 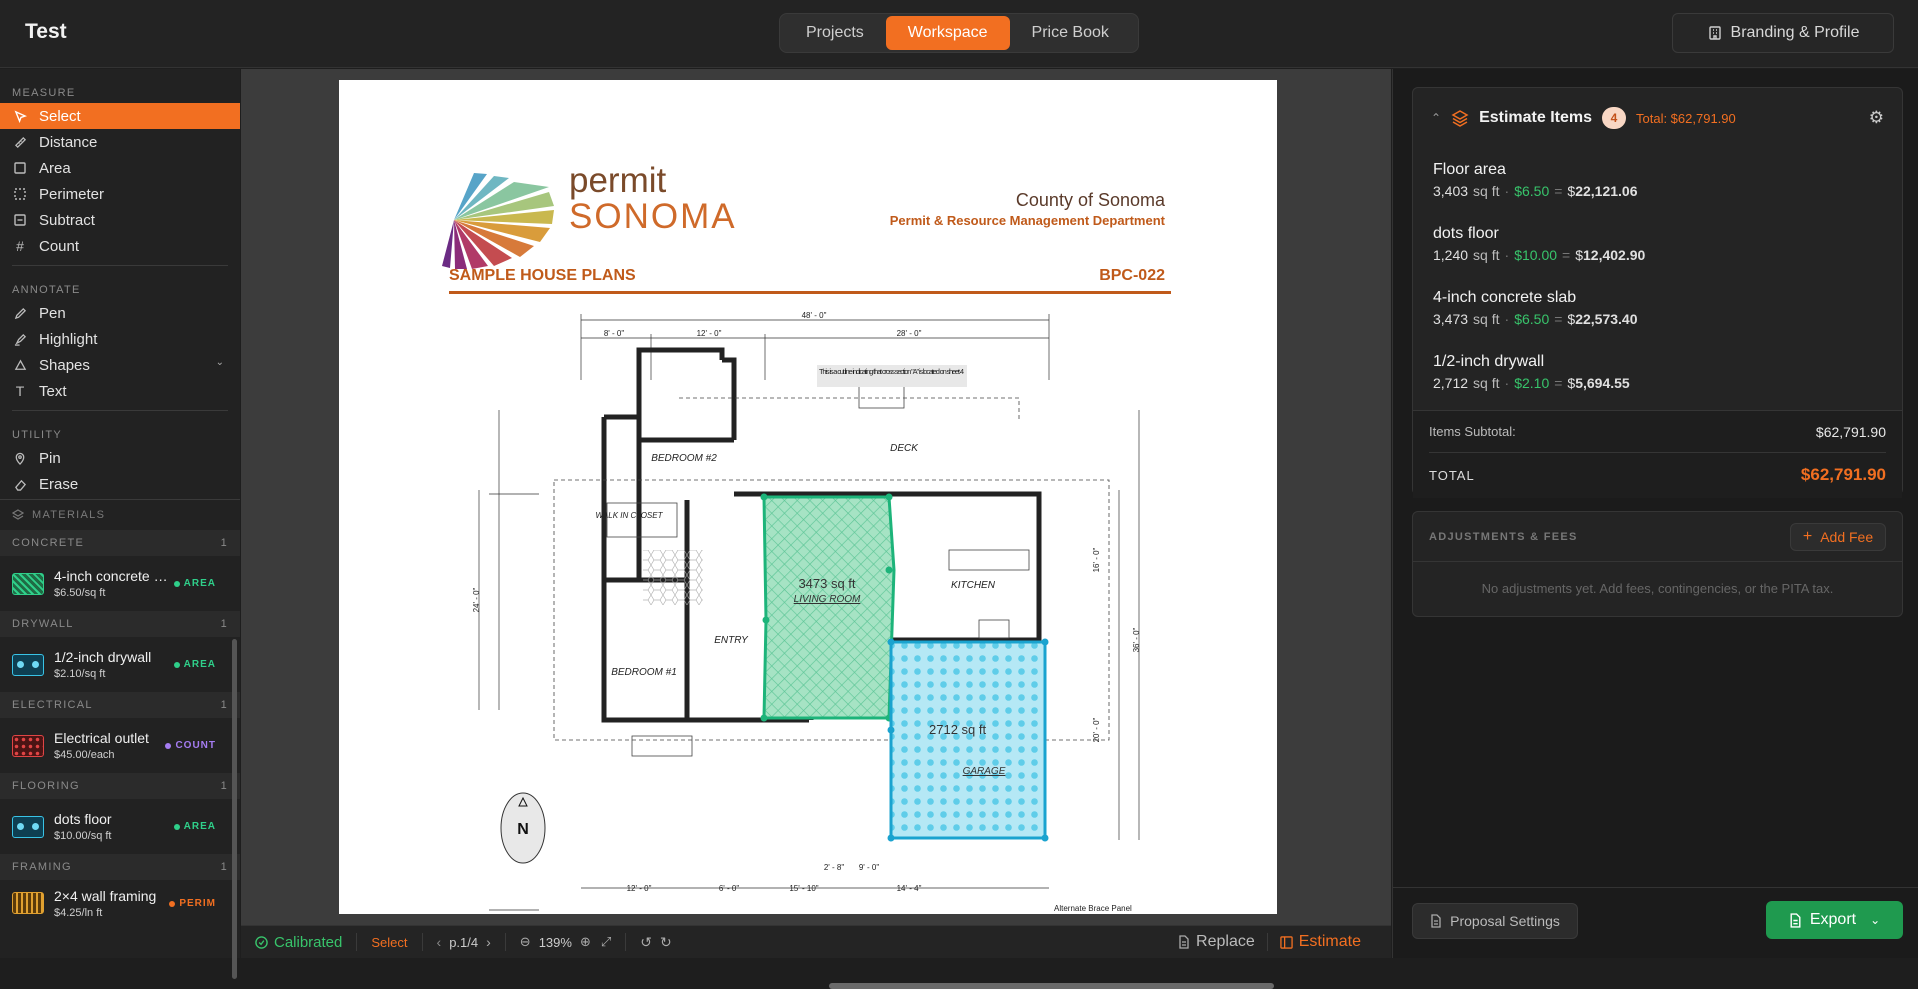 I want to click on subtotal-value: $62,791.90, so click(x=1850, y=431).